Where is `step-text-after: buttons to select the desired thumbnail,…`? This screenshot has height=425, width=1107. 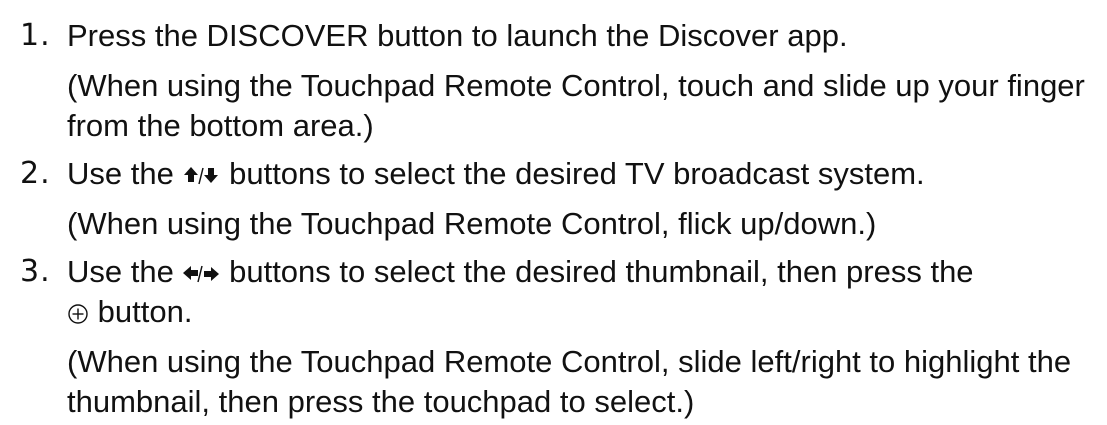
step-text-after: buttons to select the desired thumbnail,… is located at coordinates (601, 271).